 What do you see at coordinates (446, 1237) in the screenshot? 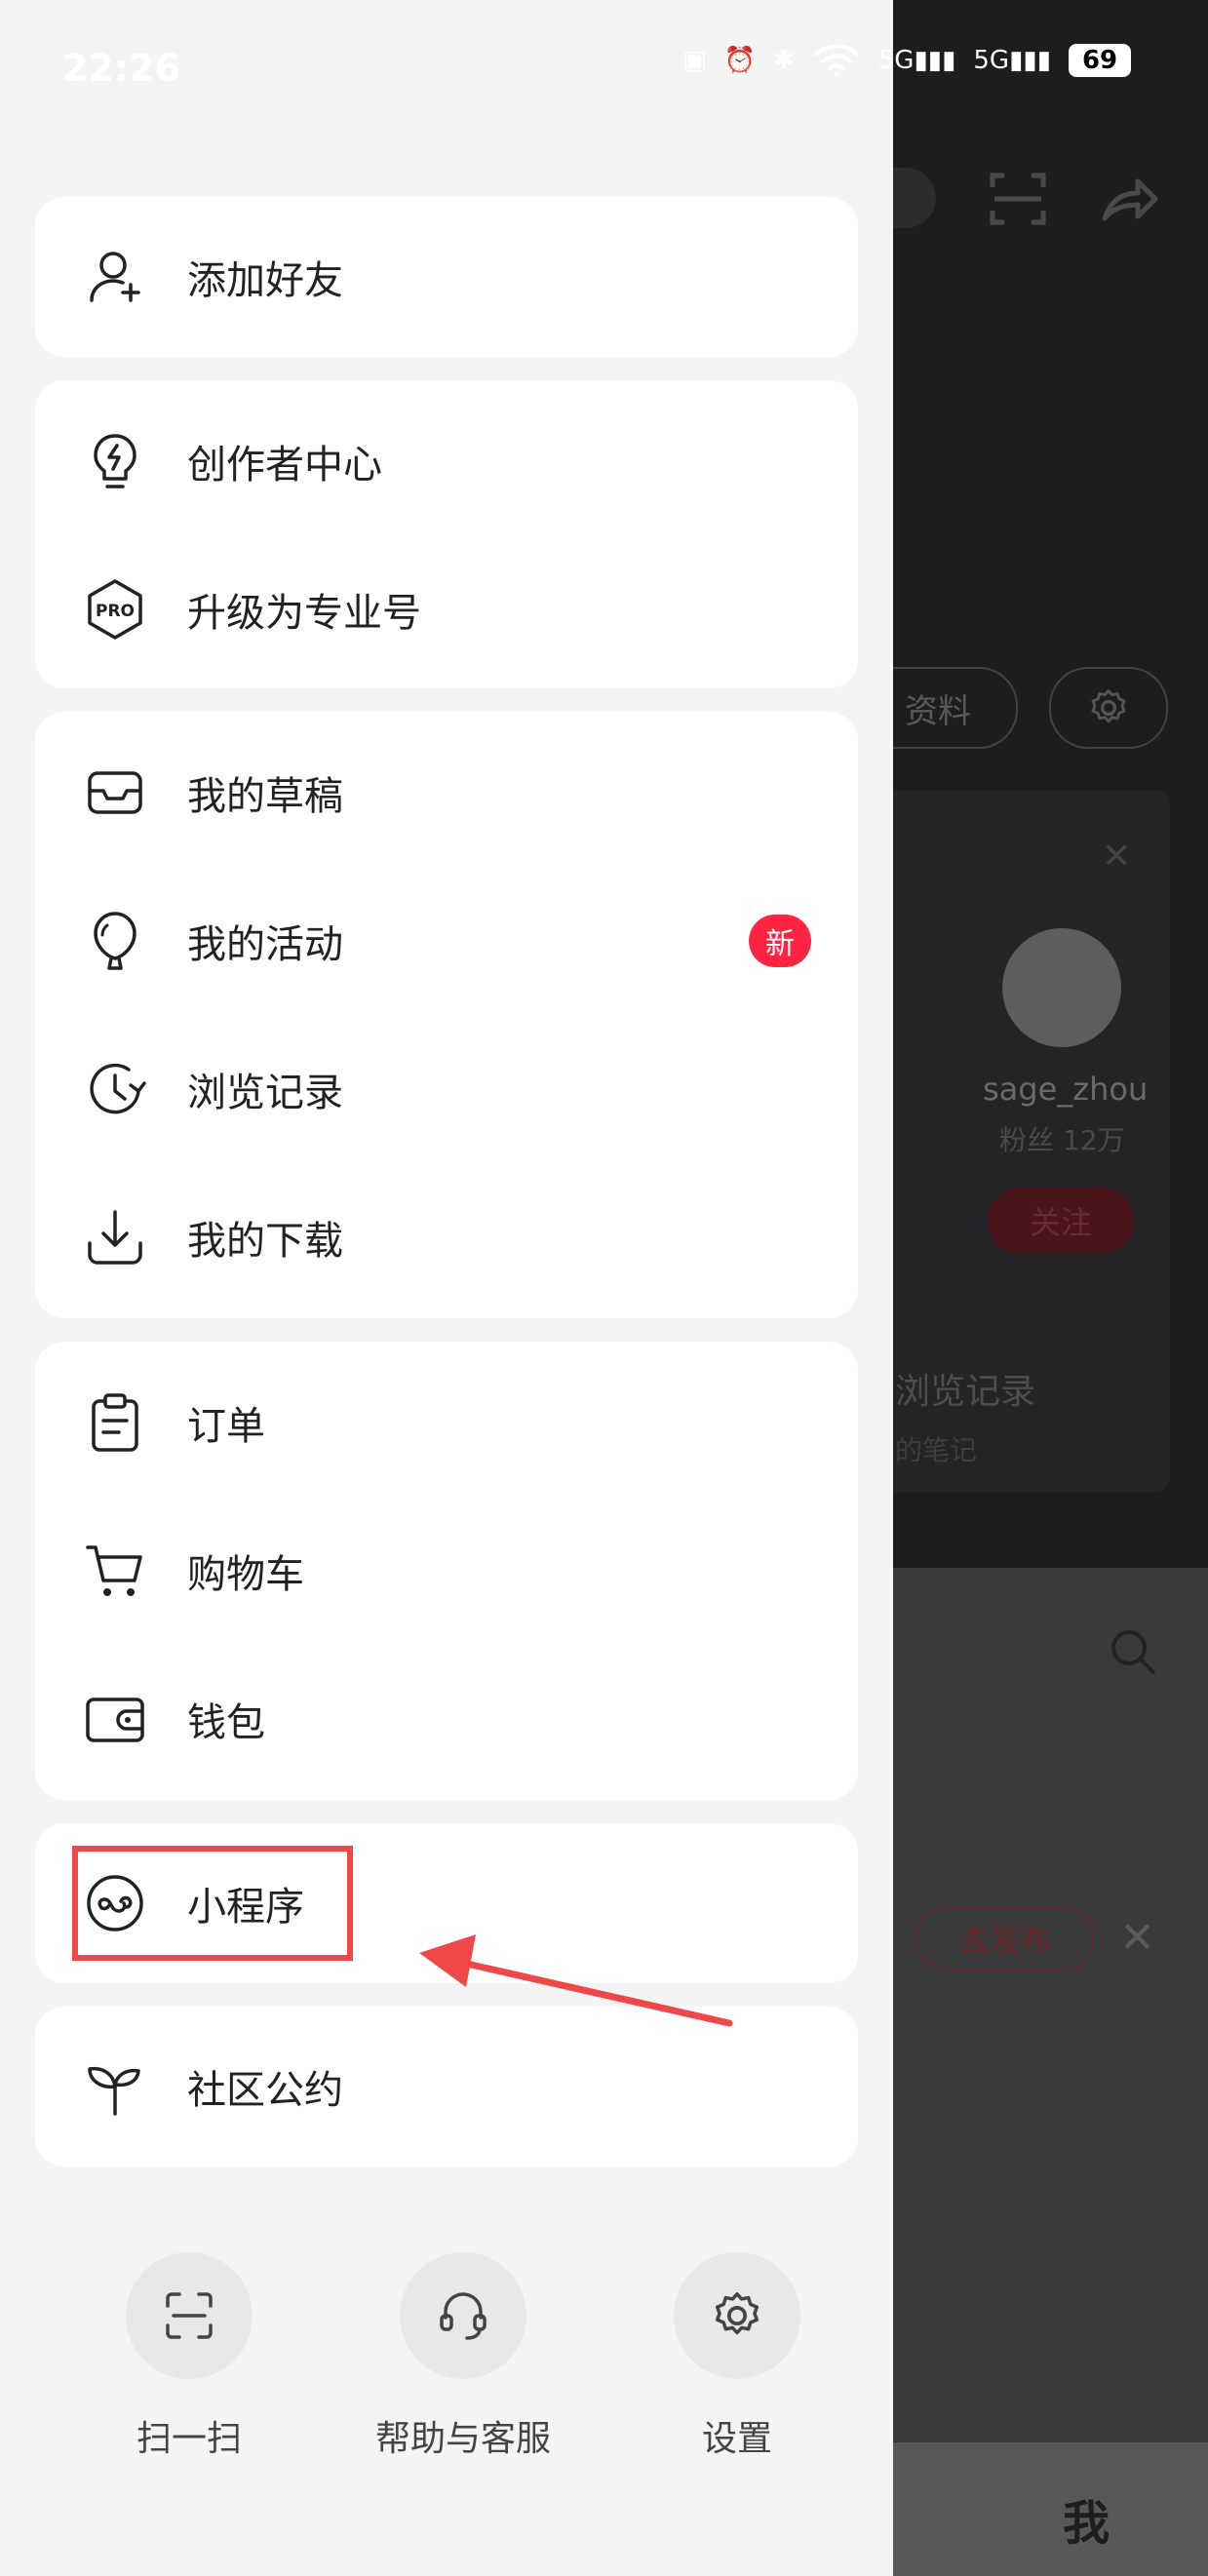
I see `menu-item-downloads: 我的下载` at bounding box center [446, 1237].